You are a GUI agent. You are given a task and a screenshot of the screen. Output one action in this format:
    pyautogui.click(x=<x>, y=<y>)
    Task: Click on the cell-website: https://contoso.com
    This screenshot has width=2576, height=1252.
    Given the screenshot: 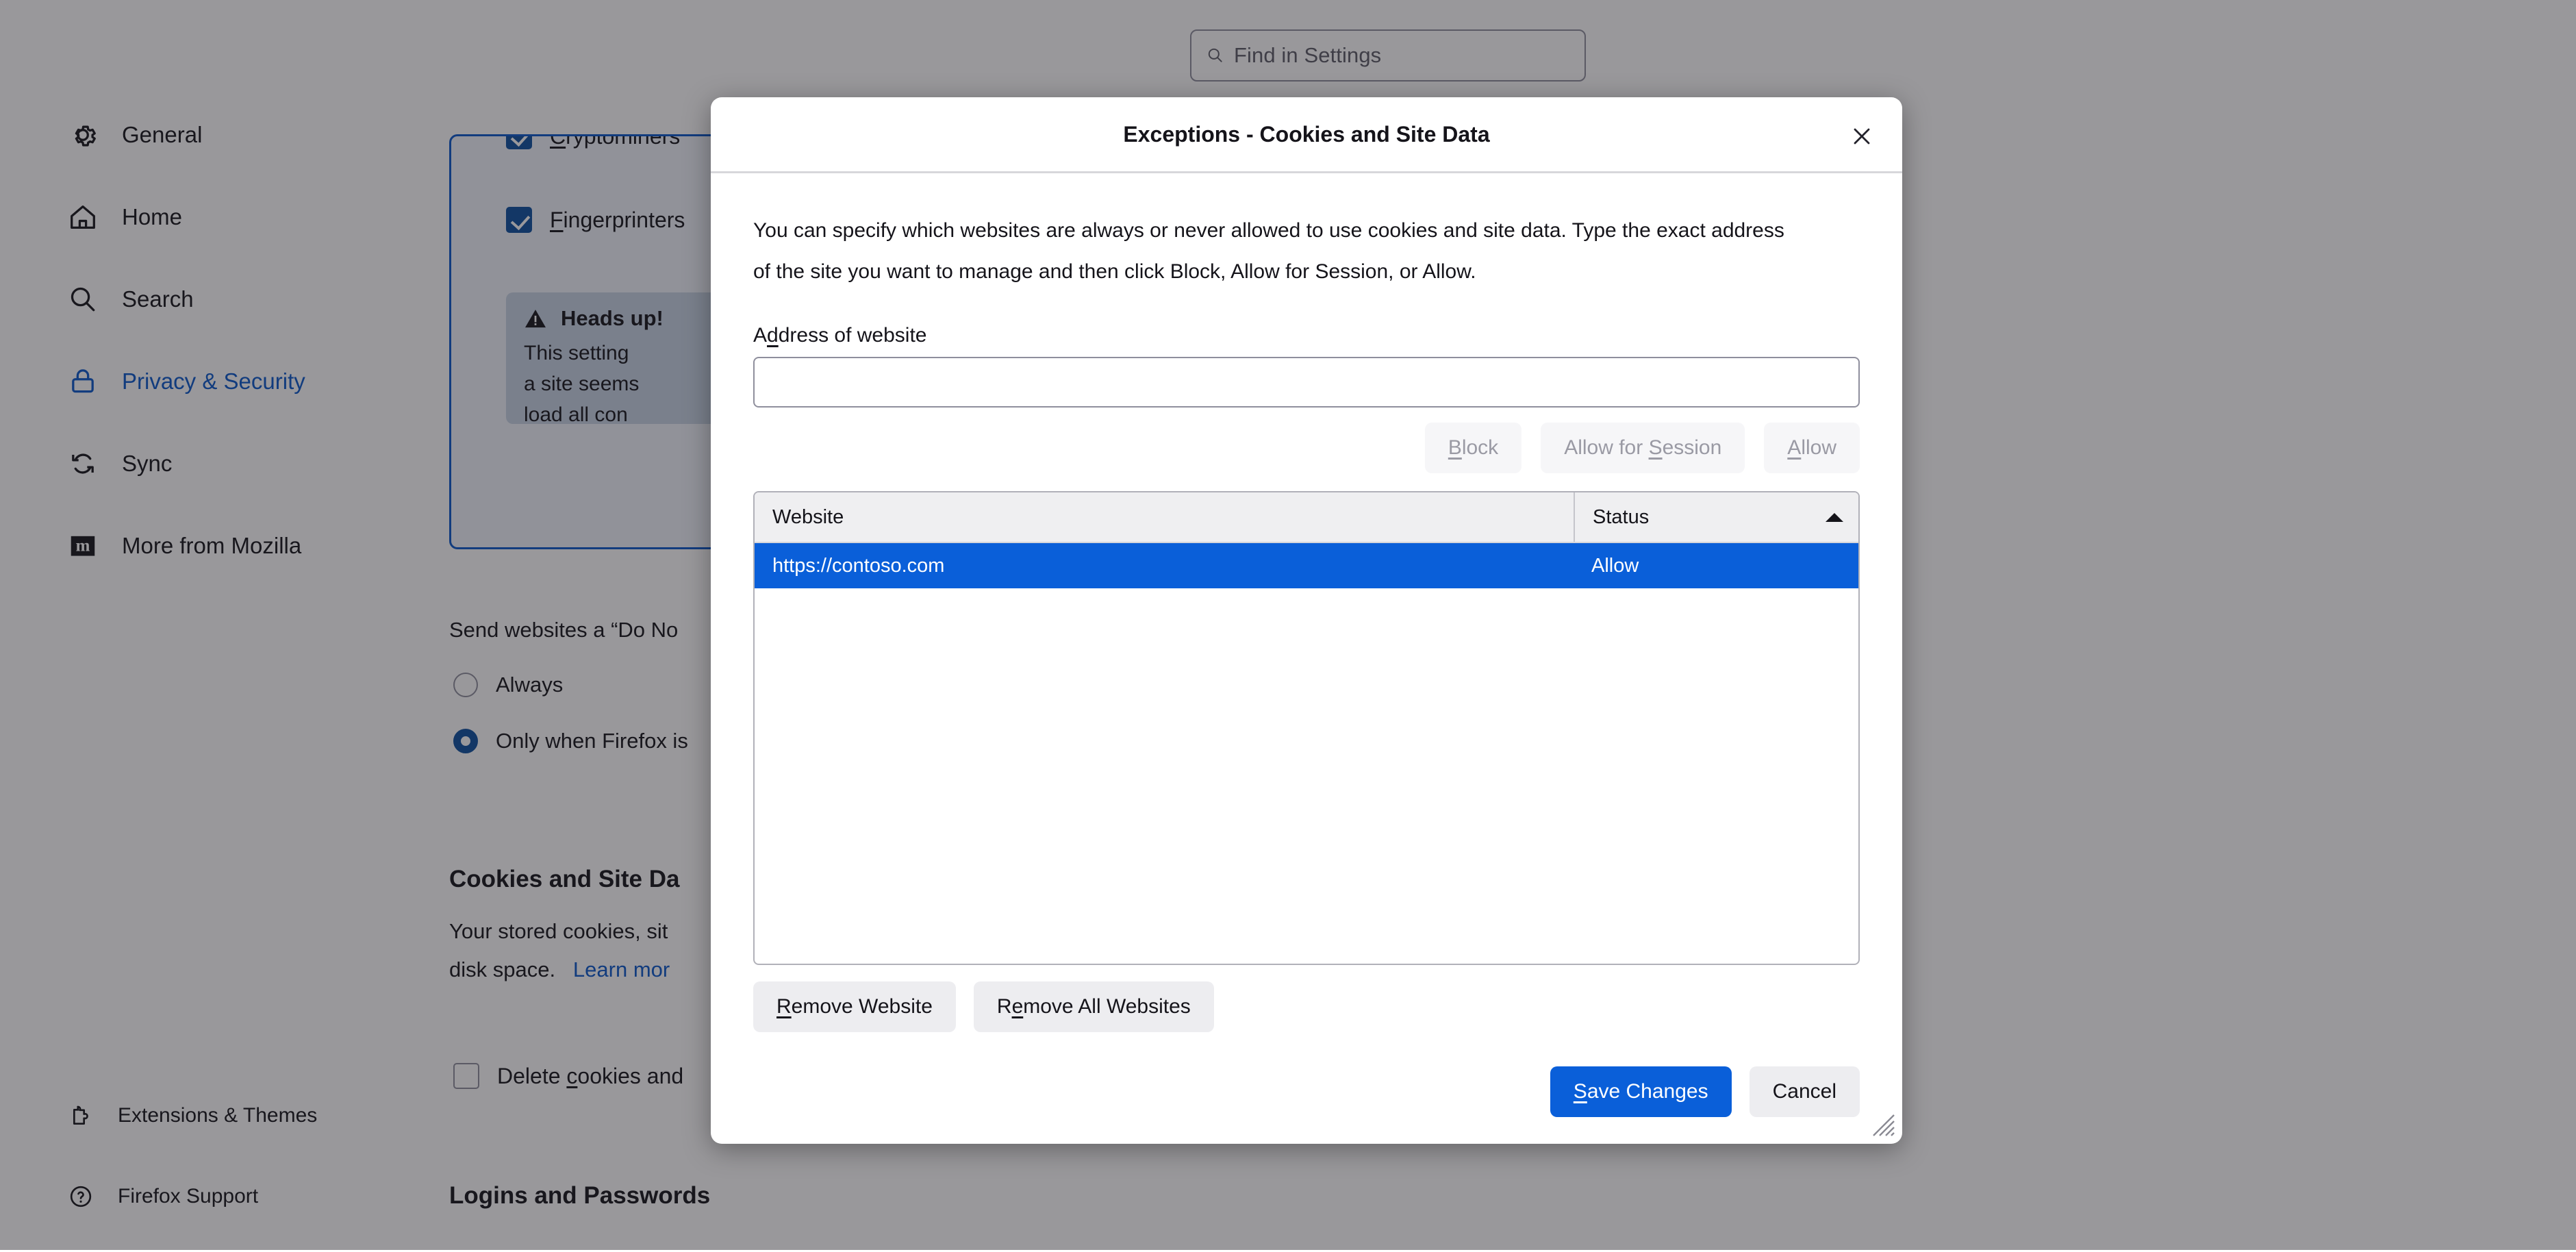 What is the action you would take?
    pyautogui.click(x=1164, y=565)
    